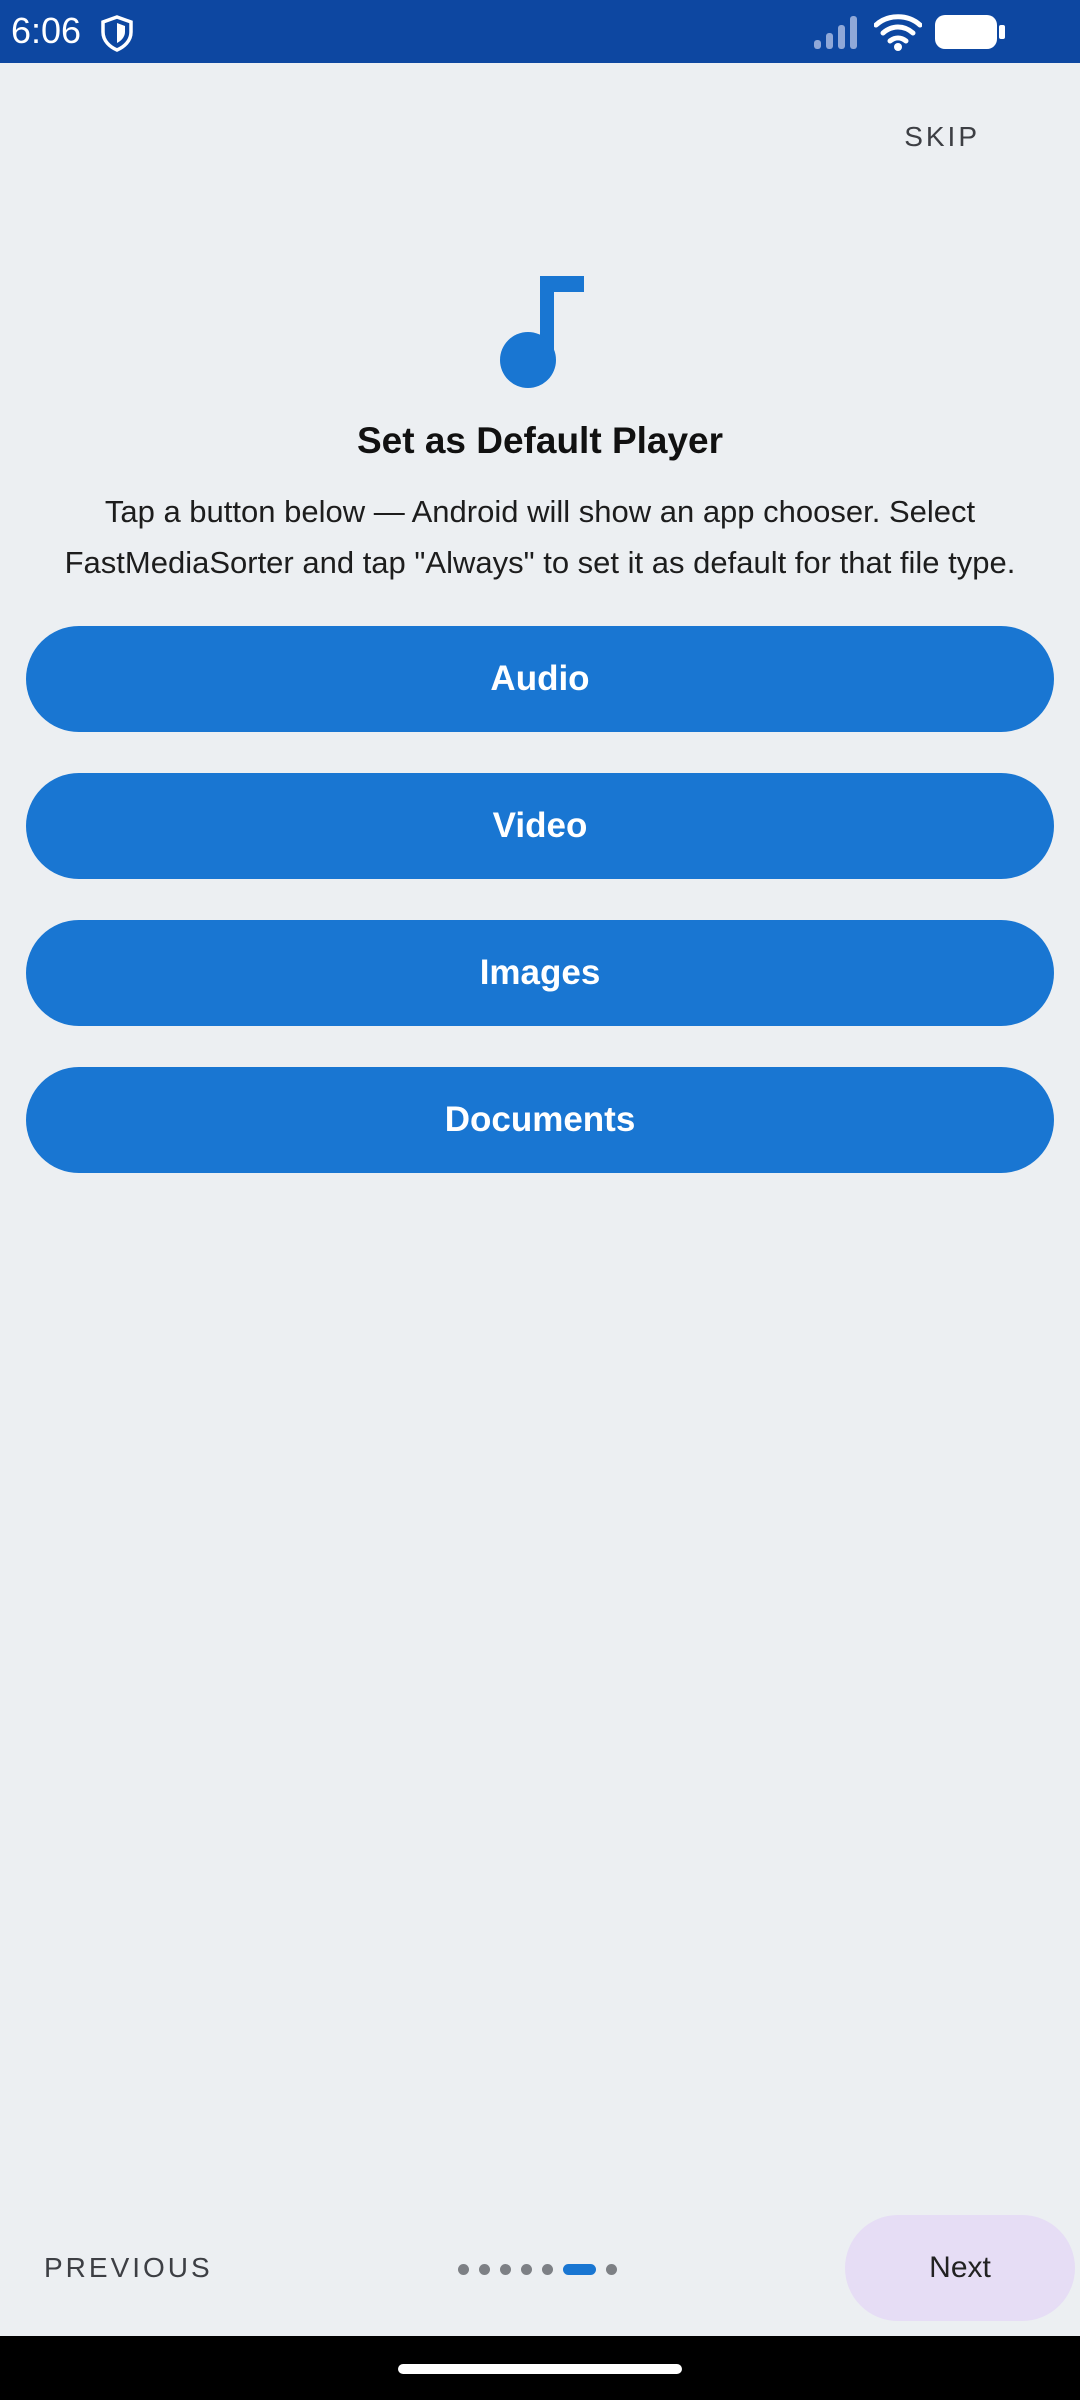 The image size is (1080, 2400). Describe the element at coordinates (537, 2269) in the screenshot. I see `page-indicator` at that location.